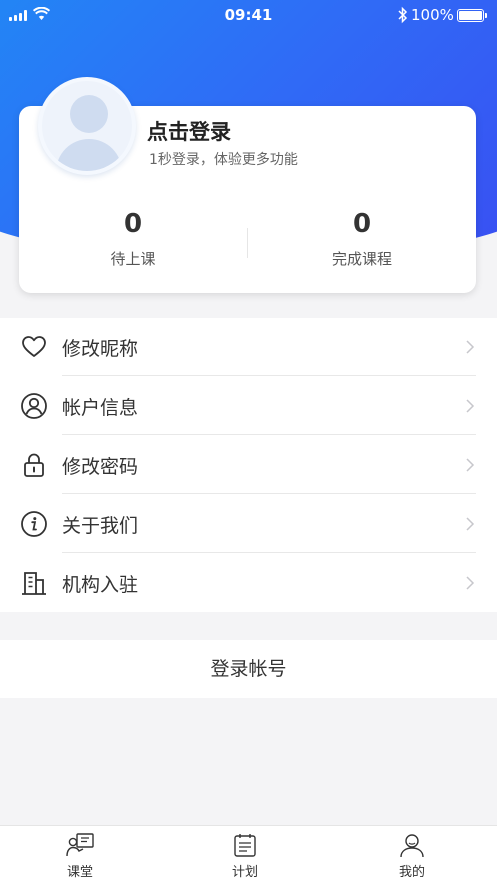 The height and width of the screenshot is (883, 497). I want to click on avatar-body, so click(89, 155).